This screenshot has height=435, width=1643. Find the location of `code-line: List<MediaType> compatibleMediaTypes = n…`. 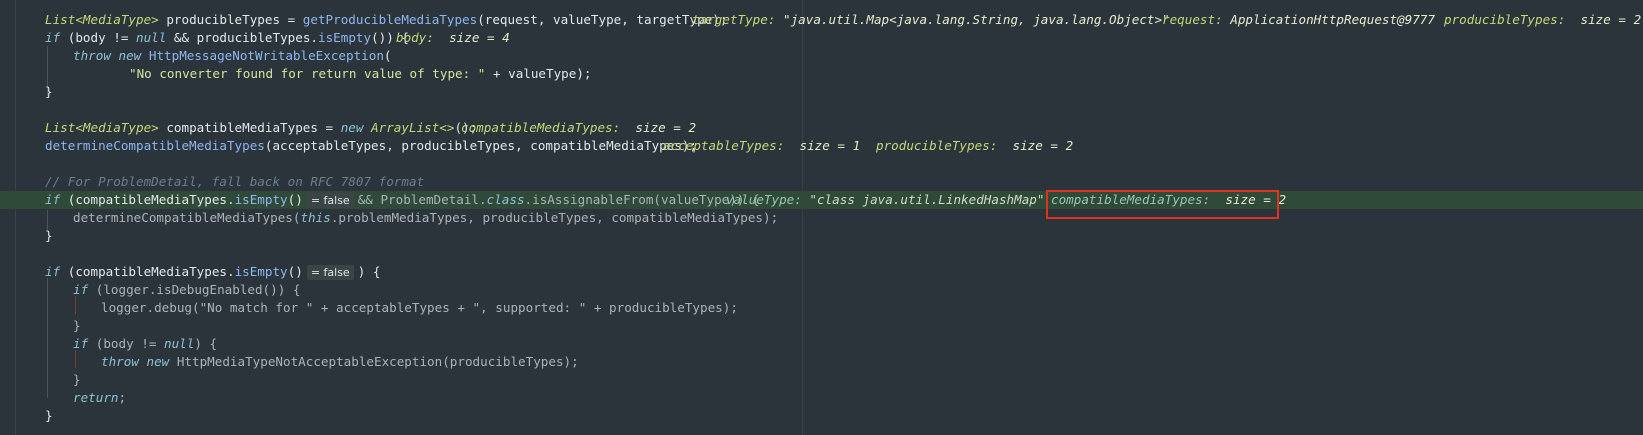

code-line: List<MediaType> compatibleMediaTypes = n… is located at coordinates (821, 128).